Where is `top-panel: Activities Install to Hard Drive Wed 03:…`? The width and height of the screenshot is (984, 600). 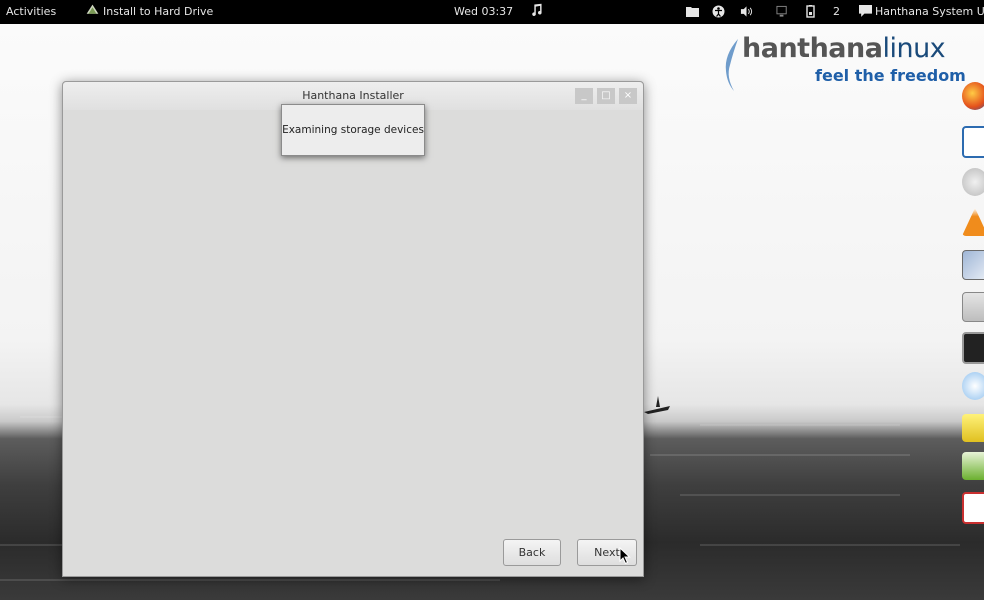
top-panel: Activities Install to Hard Drive Wed 03:… is located at coordinates (492, 12).